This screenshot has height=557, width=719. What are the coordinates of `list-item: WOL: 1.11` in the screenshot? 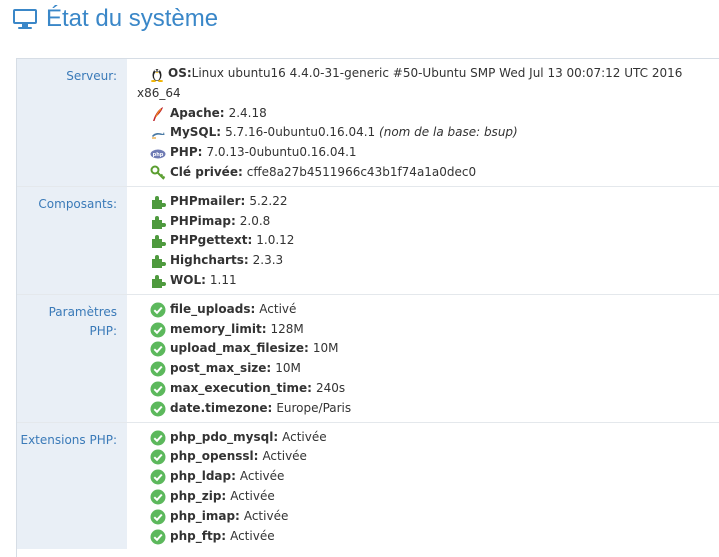 It's located at (434, 281).